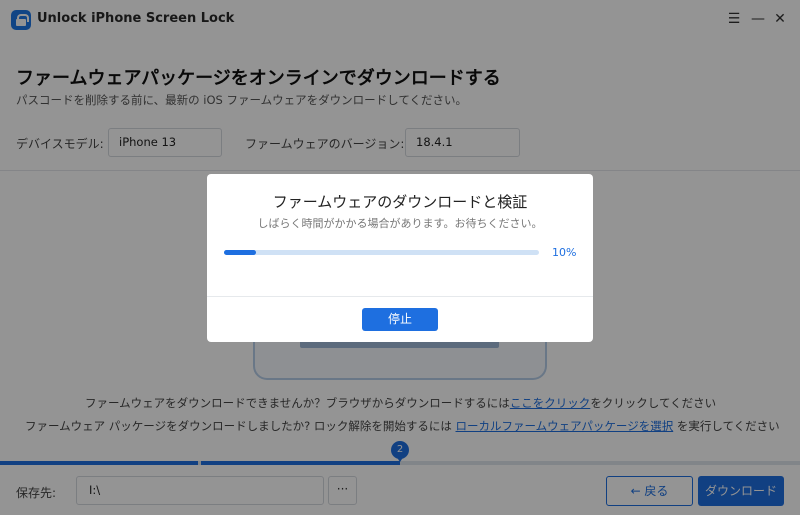 The height and width of the screenshot is (515, 800). Describe the element at coordinates (240, 252) in the screenshot. I see `download-progress-fill` at that location.